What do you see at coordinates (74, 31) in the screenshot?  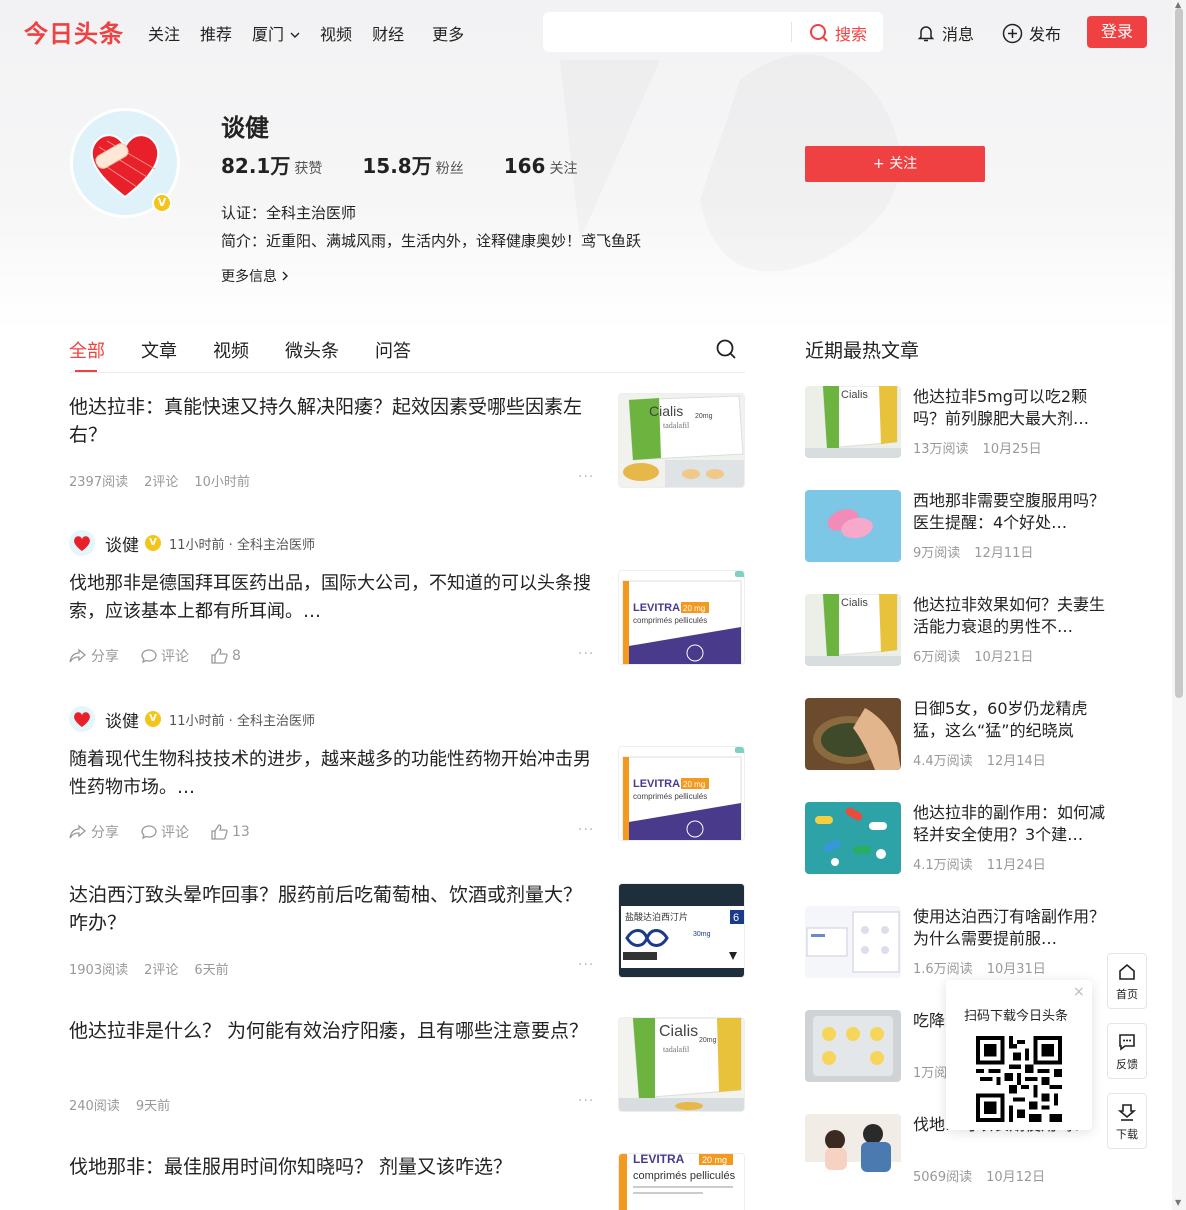 I see `toutiao-logo: 今日头条` at bounding box center [74, 31].